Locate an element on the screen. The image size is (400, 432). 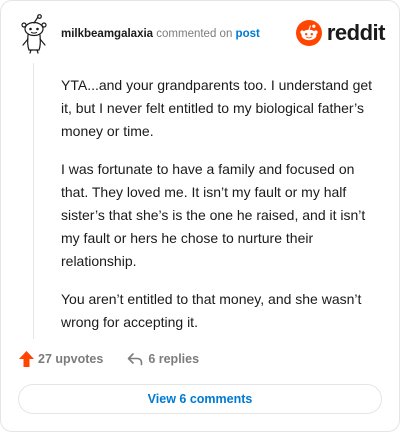
username-link: milkbeamgalaxia is located at coordinates (107, 34).